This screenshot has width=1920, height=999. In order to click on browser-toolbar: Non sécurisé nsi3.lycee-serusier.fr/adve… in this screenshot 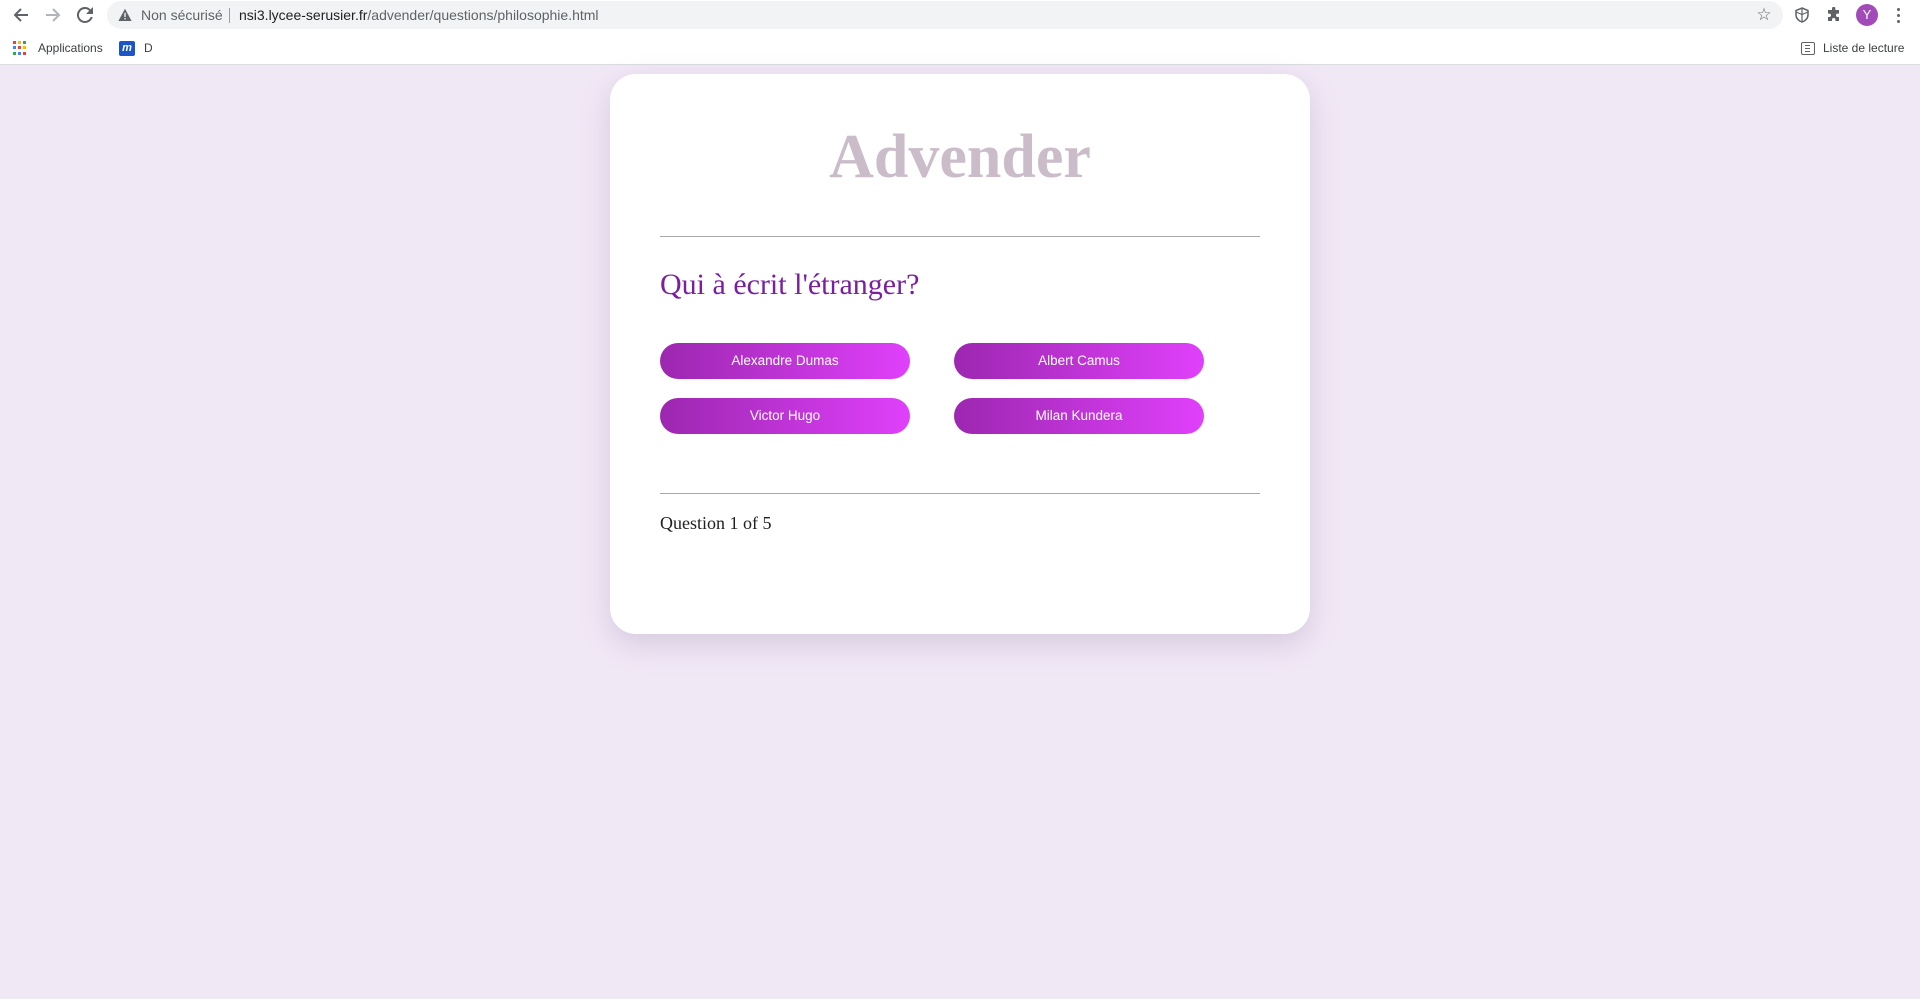, I will do `click(960, 15)`.